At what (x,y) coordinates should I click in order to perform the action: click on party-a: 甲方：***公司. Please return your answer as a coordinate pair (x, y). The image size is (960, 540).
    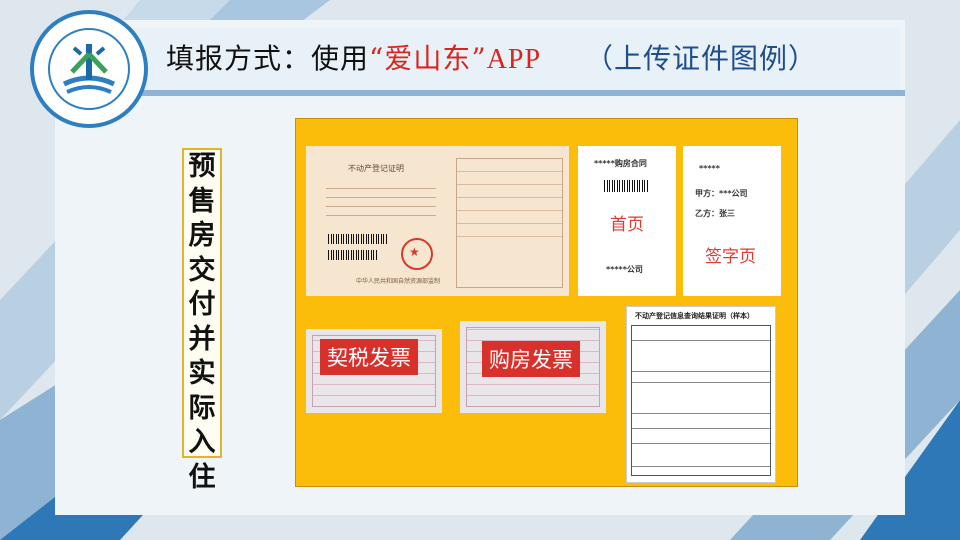
    Looking at the image, I should click on (721, 193).